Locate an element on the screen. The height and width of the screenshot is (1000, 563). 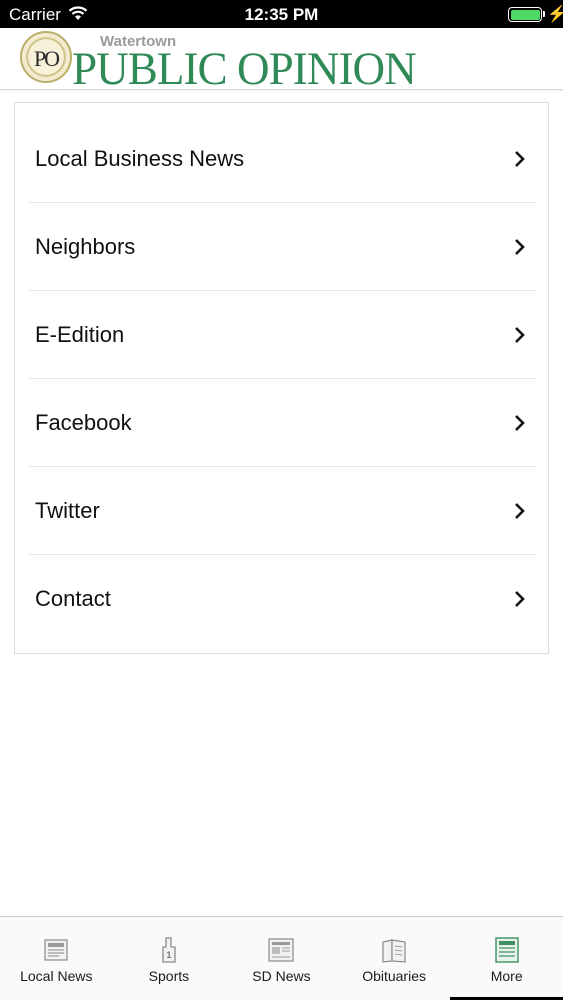
tab-more: More is located at coordinates (506, 958).